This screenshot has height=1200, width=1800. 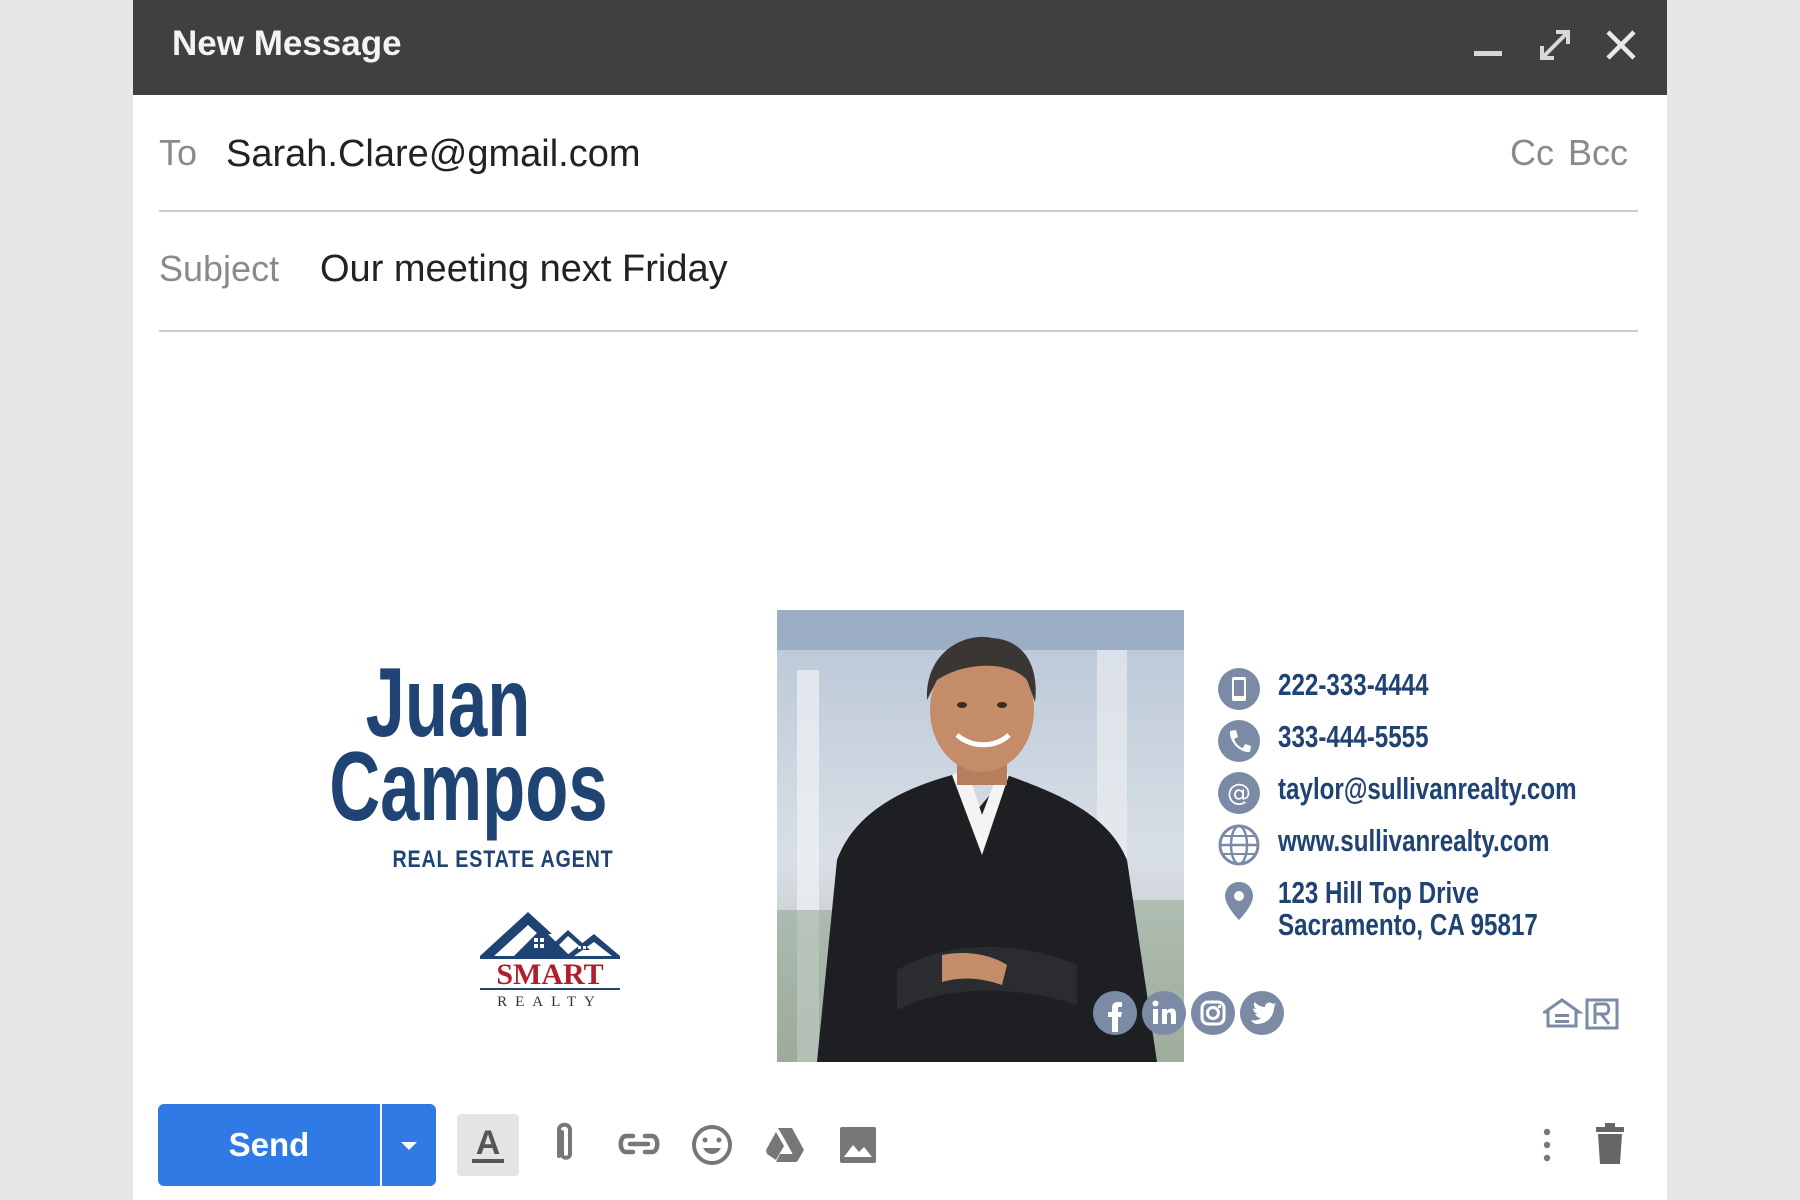 What do you see at coordinates (566, 1145) in the screenshot?
I see `attach-icon` at bounding box center [566, 1145].